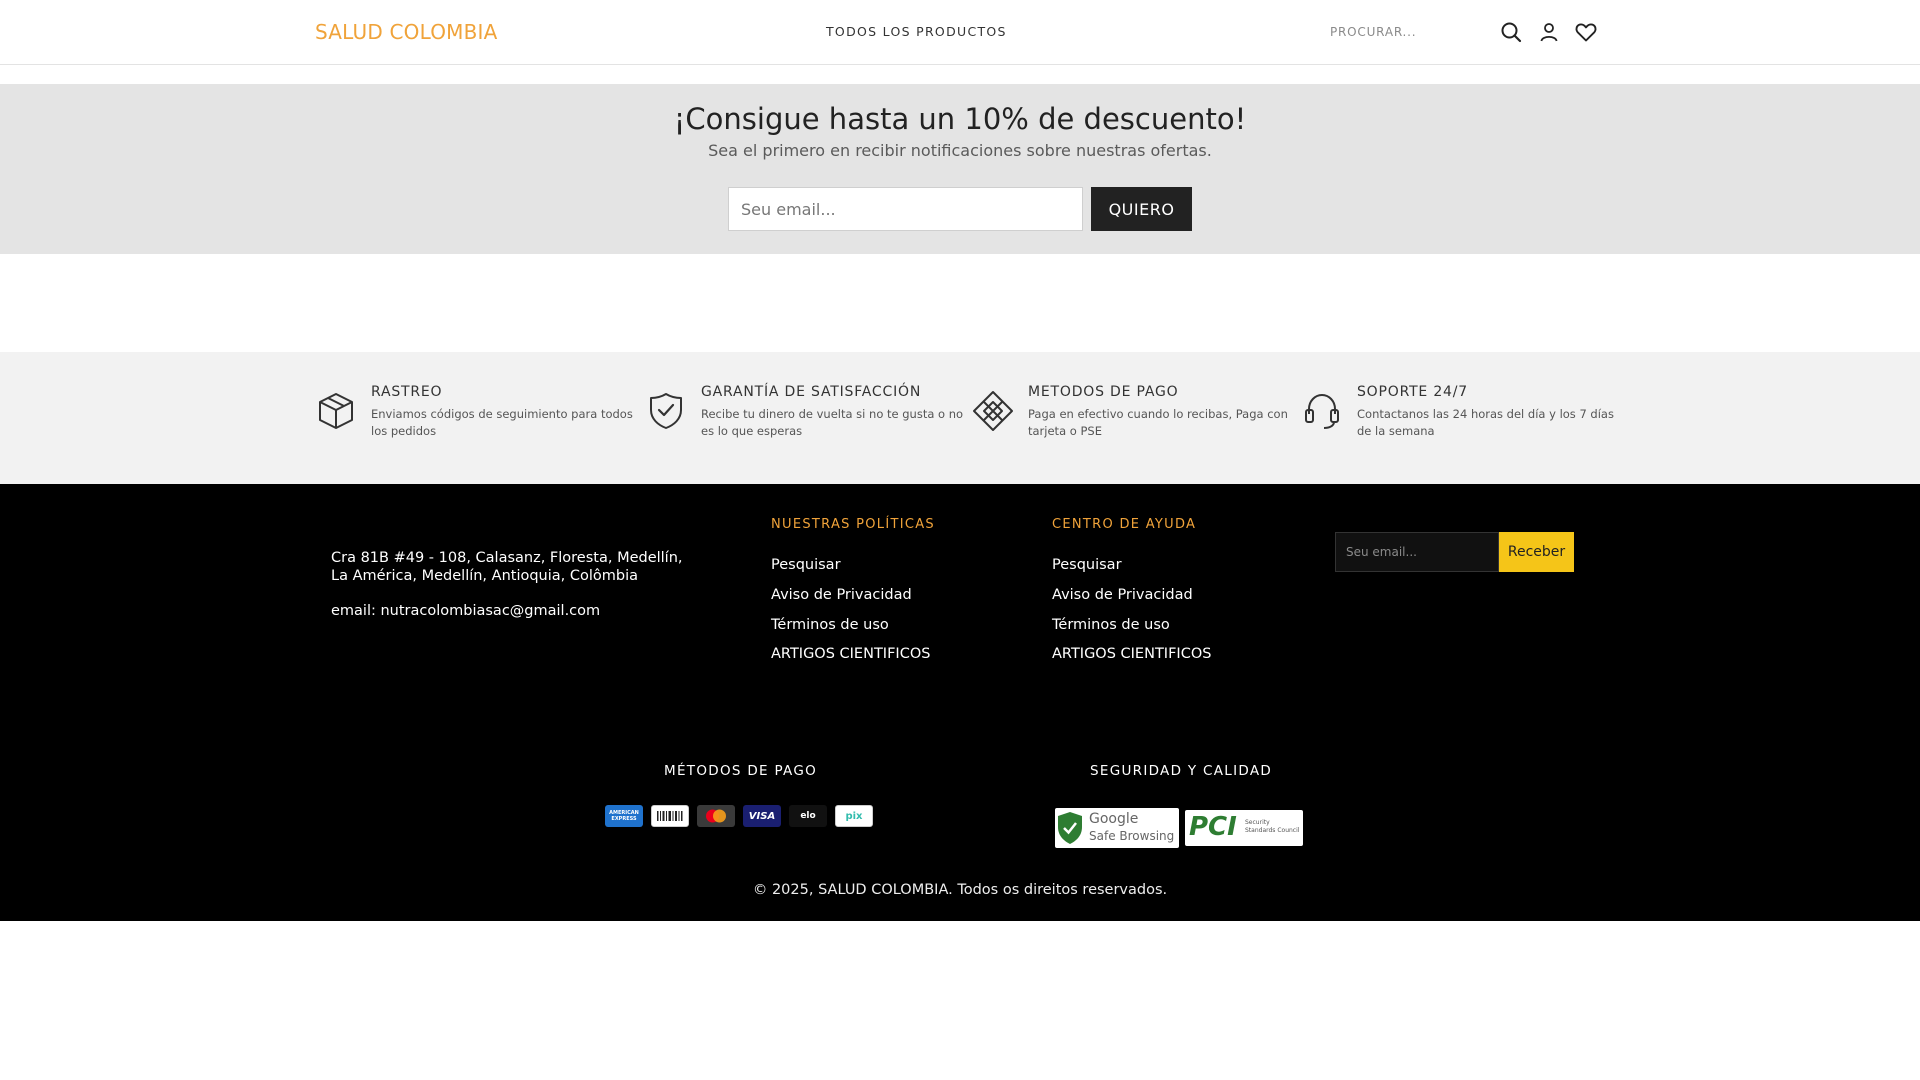 This screenshot has height=1080, width=1920. I want to click on help-title: CENTRO DE AYUDA, so click(1124, 524).